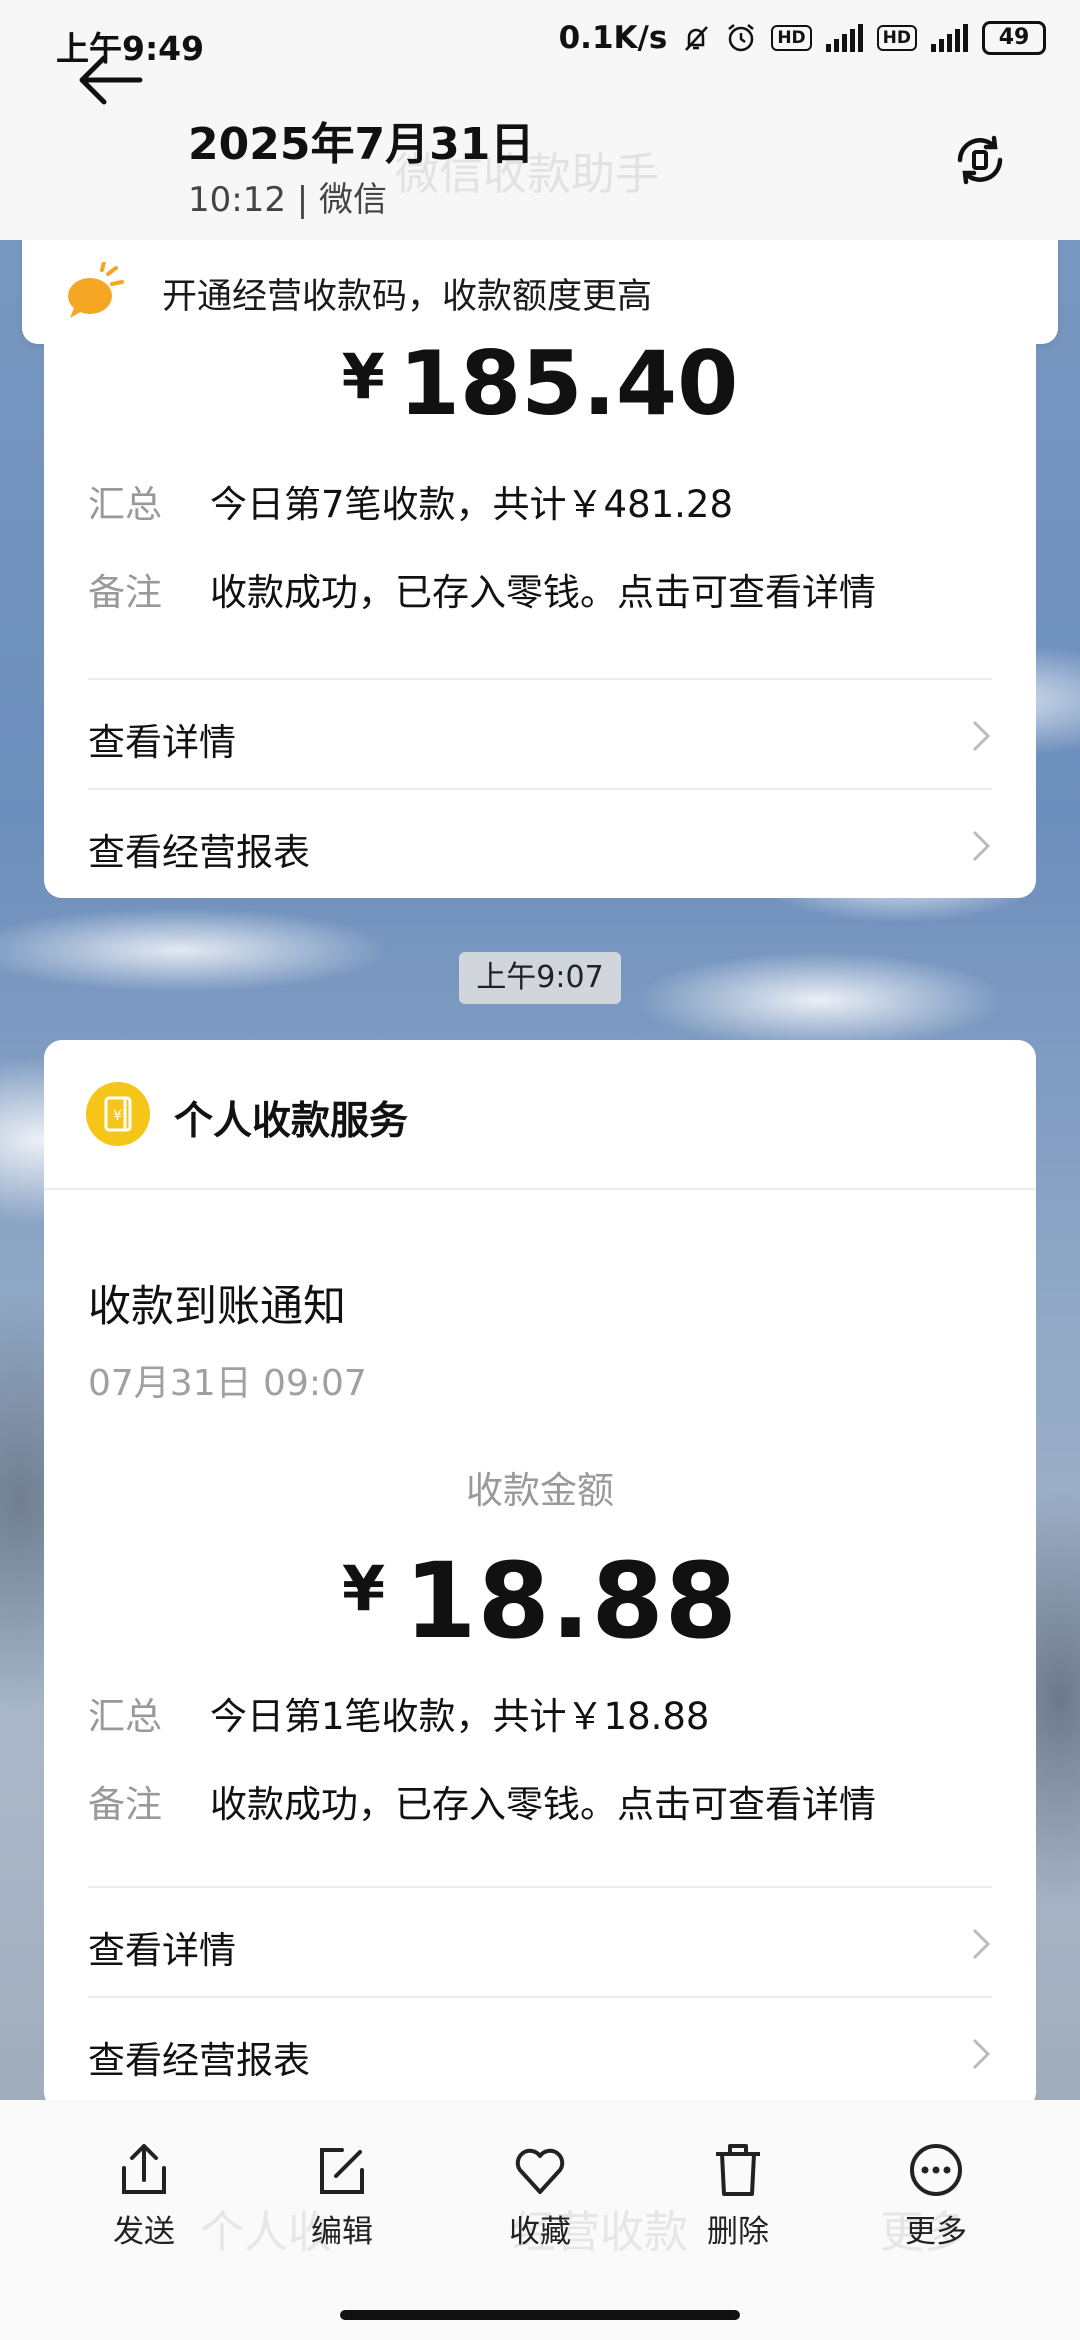 Image resolution: width=1080 pixels, height=2340 pixels. Describe the element at coordinates (227, 1383) in the screenshot. I see `notification-date: 07月31日 09:07` at that location.